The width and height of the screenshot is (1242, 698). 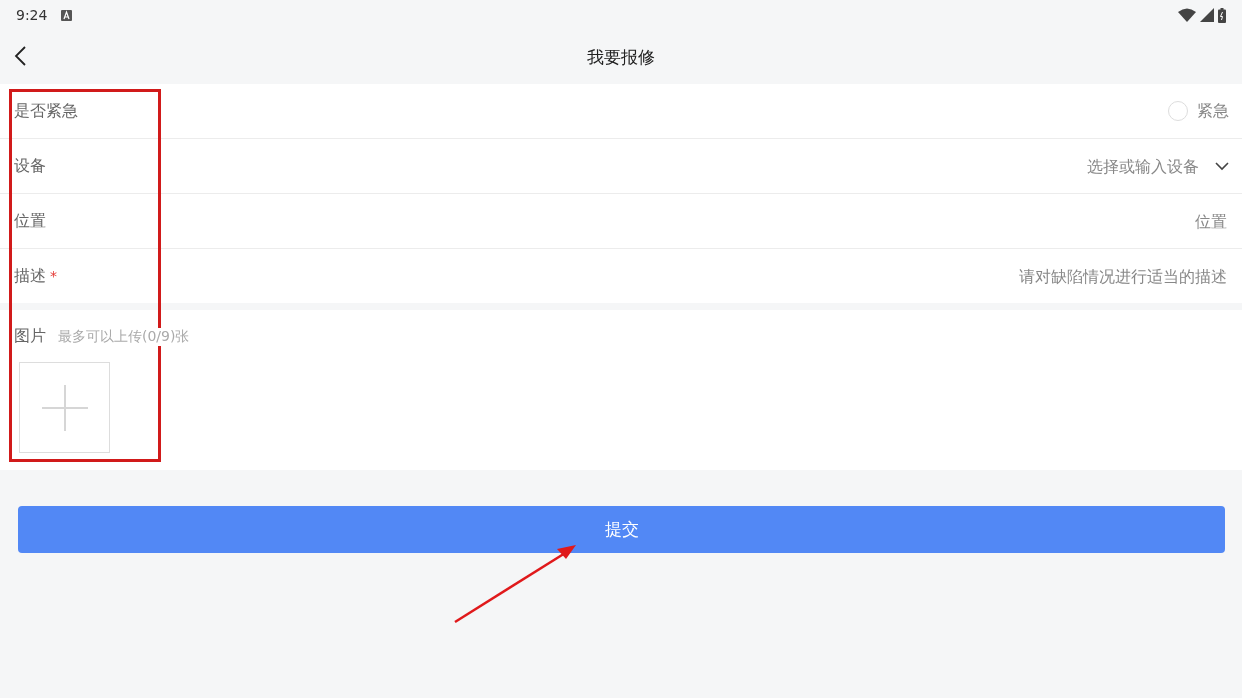 What do you see at coordinates (30, 221) in the screenshot?
I see `field-label: 位置` at bounding box center [30, 221].